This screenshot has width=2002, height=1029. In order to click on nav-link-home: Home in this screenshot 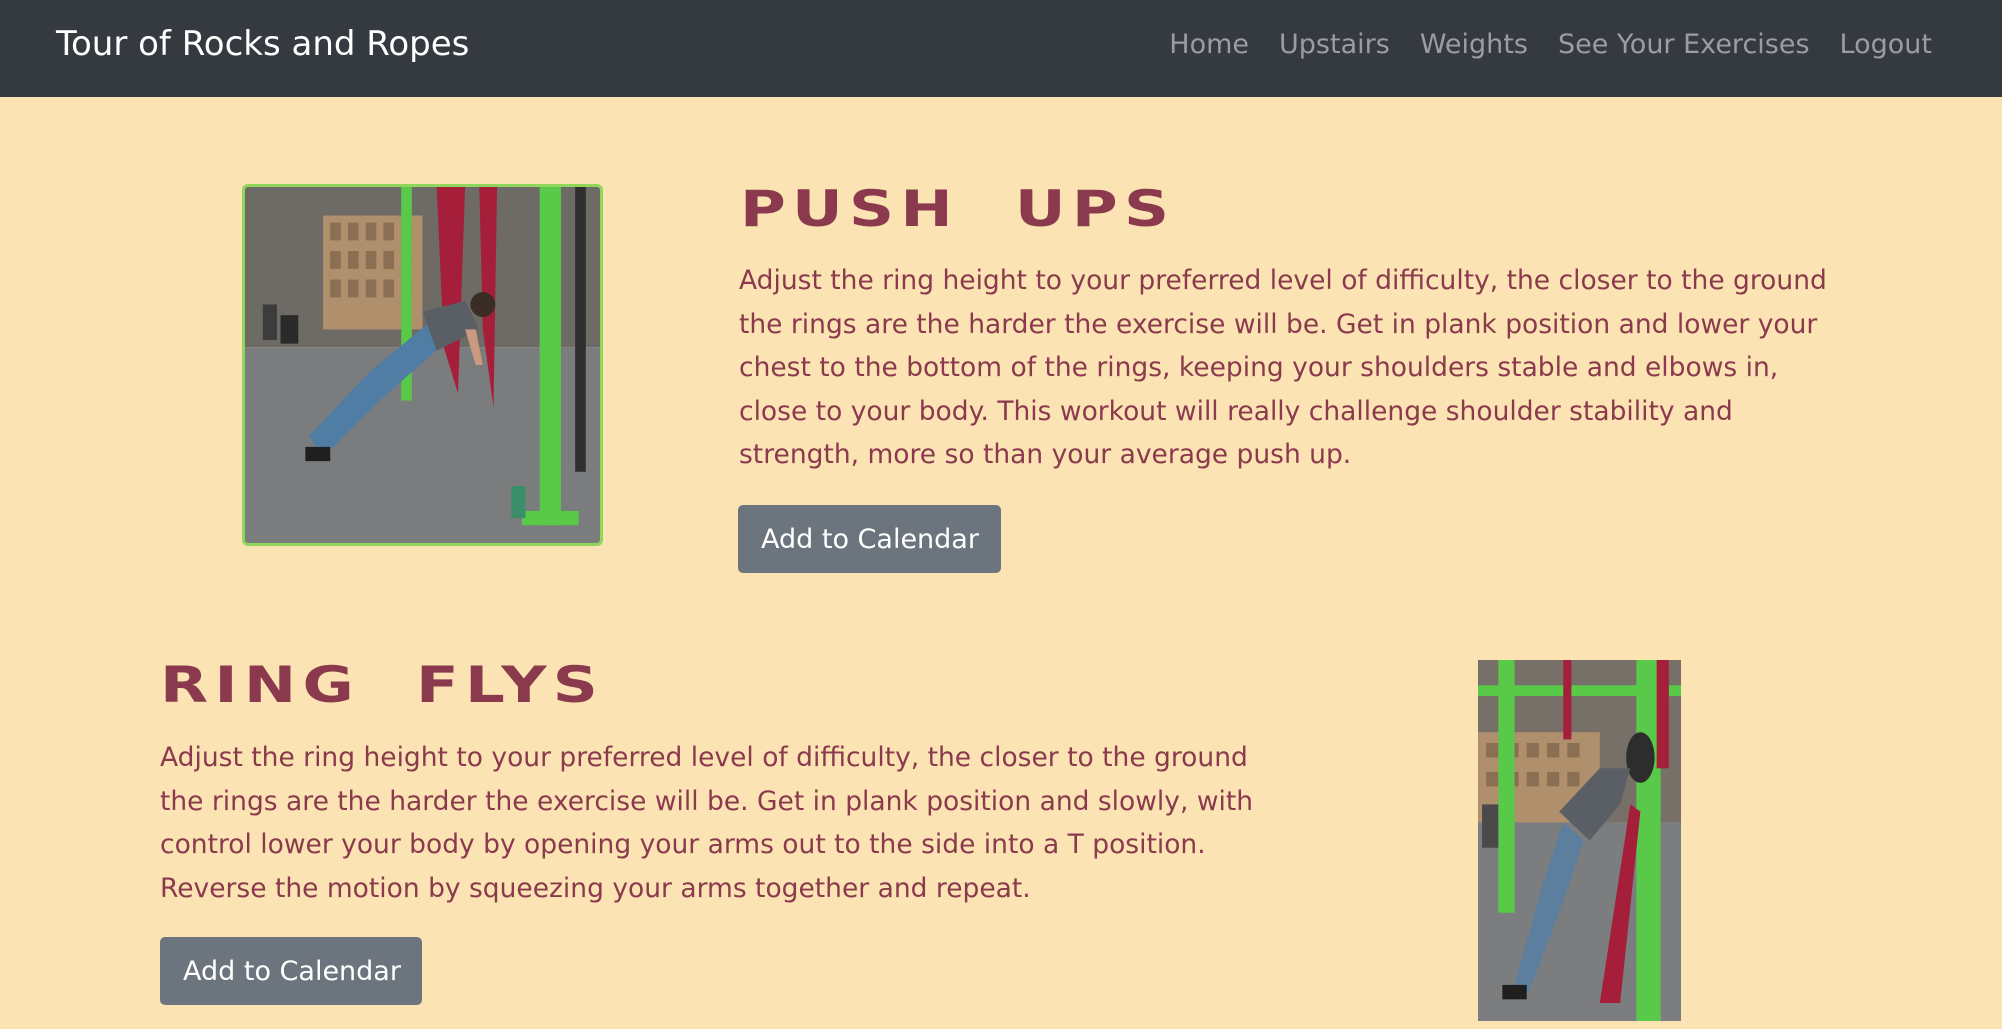, I will do `click(1209, 44)`.